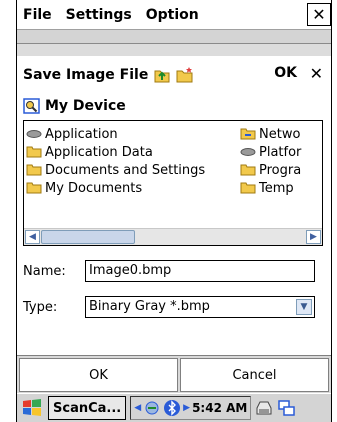  I want to click on cancel-button: Cancel, so click(254, 375).